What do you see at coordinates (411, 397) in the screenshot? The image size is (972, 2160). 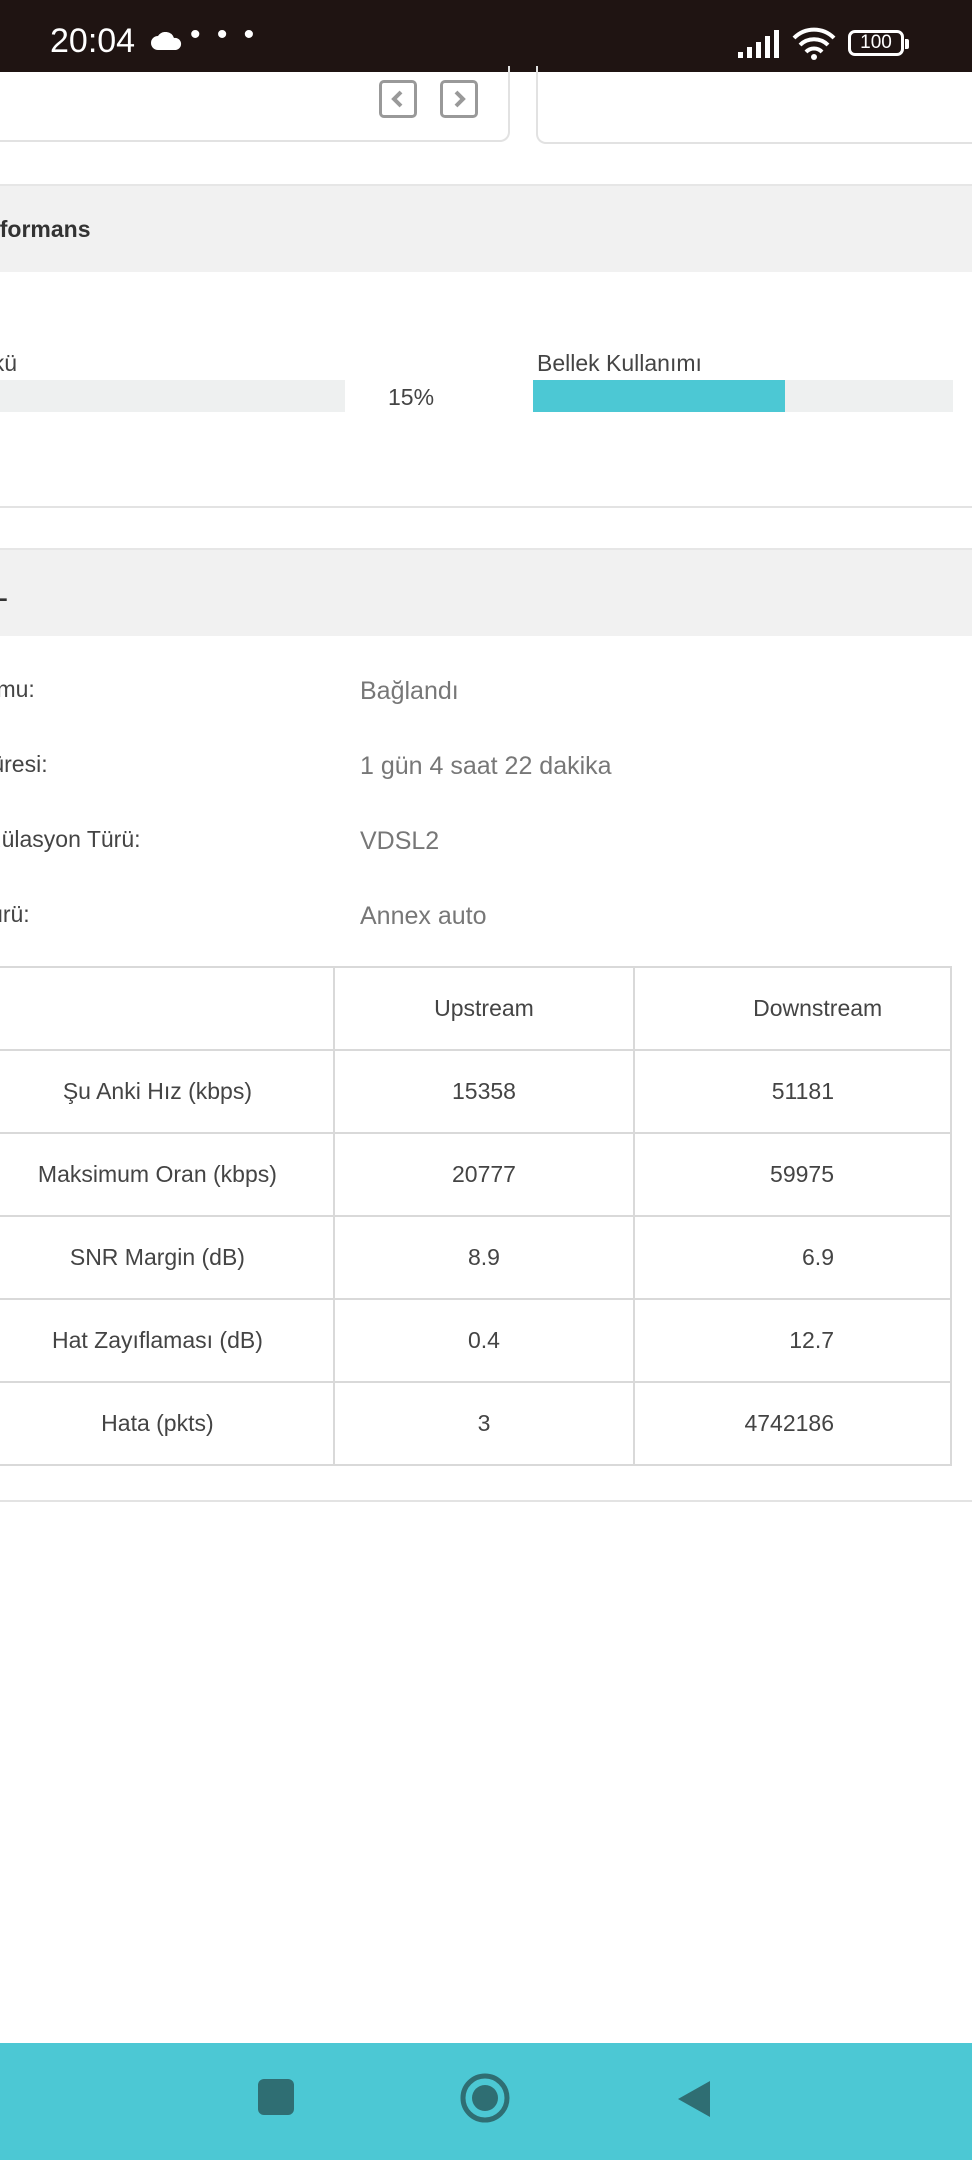 I see `cpu-usage-value: 15%` at bounding box center [411, 397].